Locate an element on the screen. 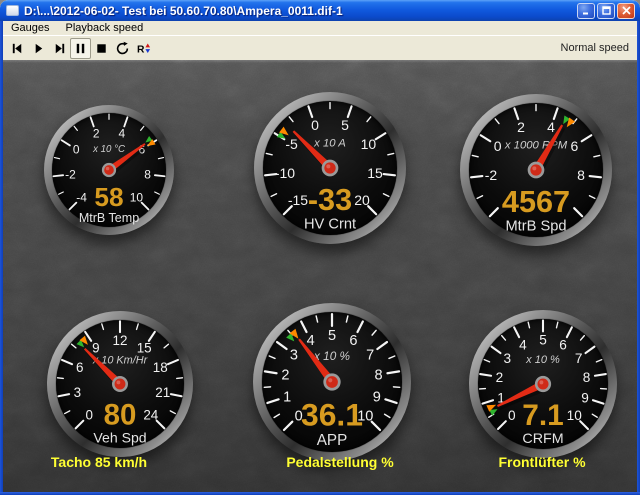 The width and height of the screenshot is (640, 495). gauge-value: -33 is located at coordinates (330, 200).